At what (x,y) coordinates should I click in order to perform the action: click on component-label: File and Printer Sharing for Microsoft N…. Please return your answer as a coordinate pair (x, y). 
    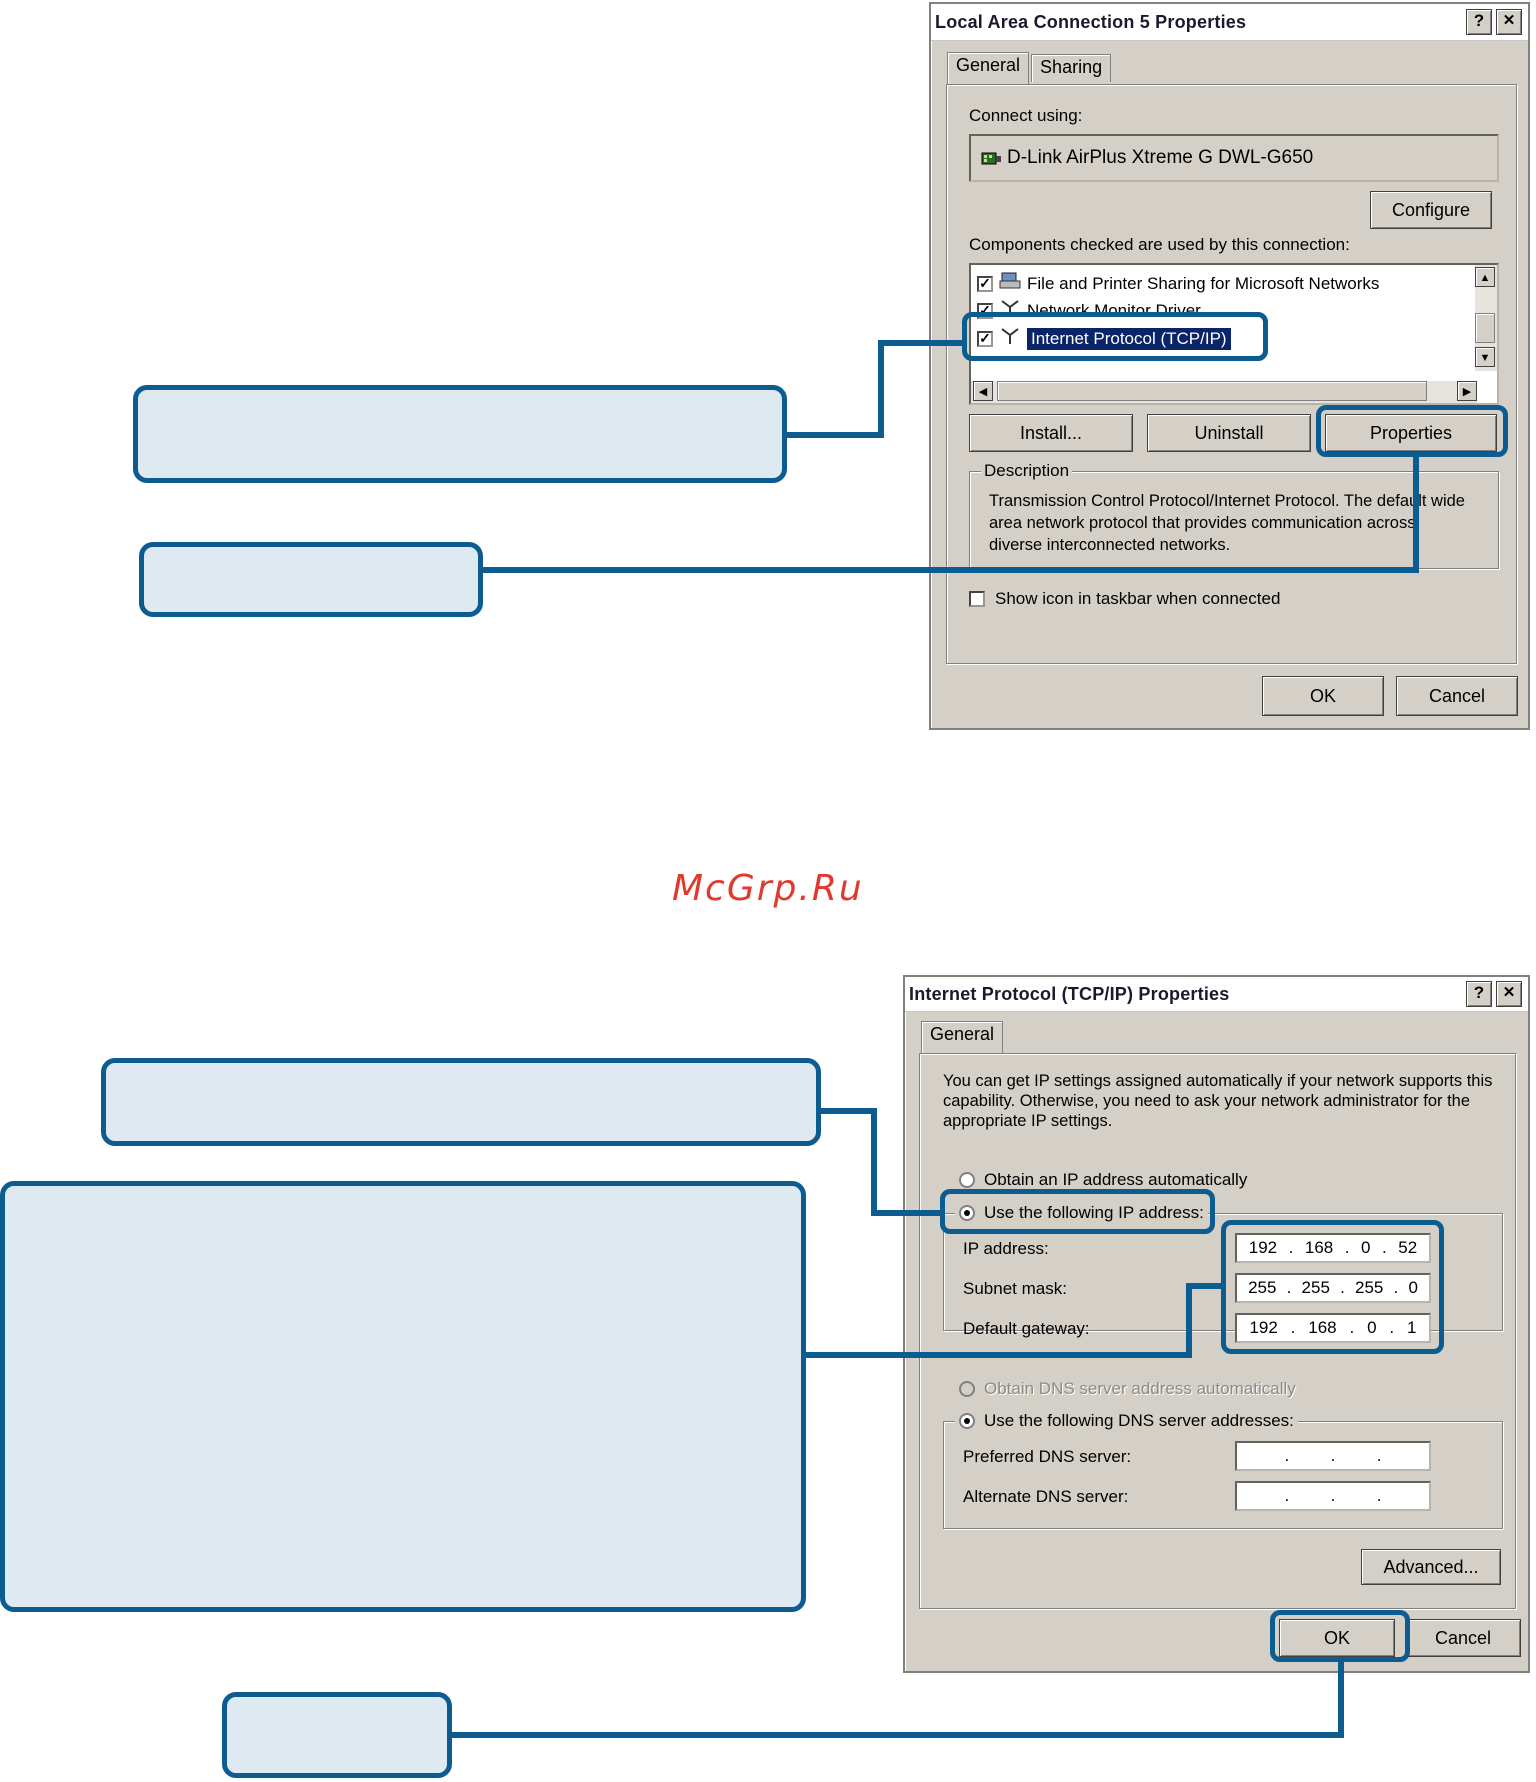
    Looking at the image, I should click on (1203, 283).